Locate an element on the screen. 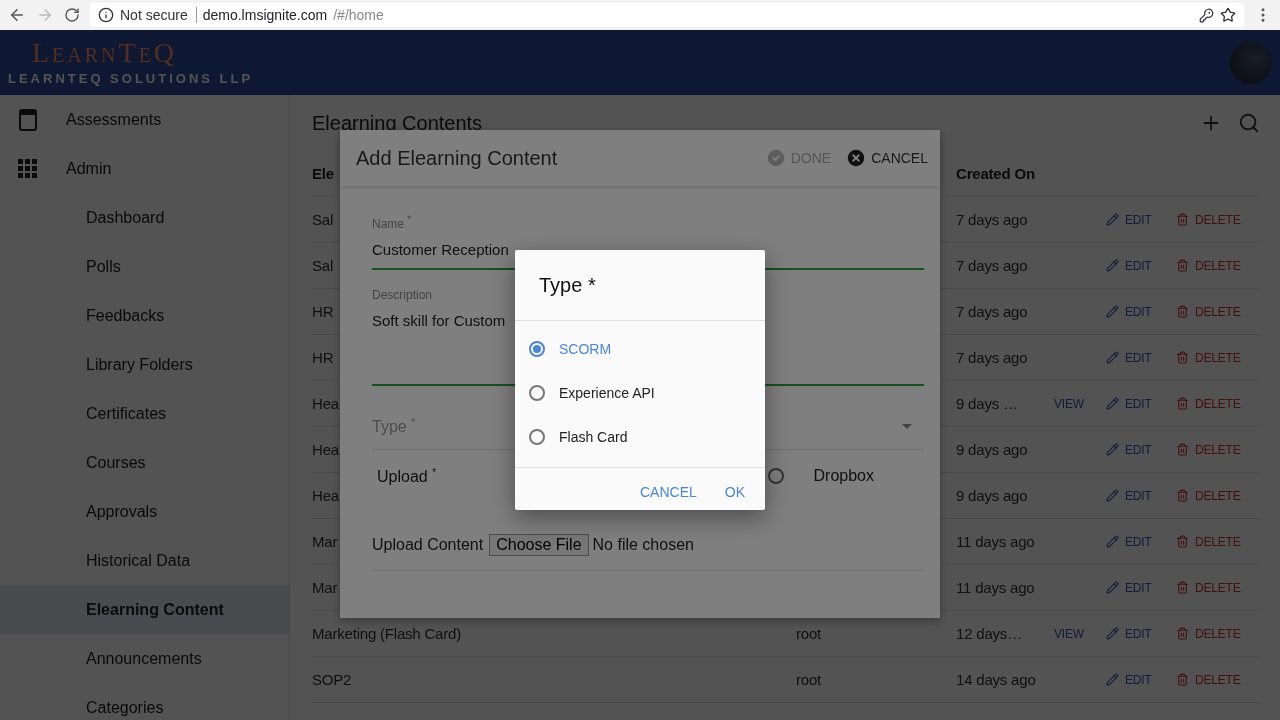 Image resolution: width=1280 pixels, height=720 pixels. table-cell: root is located at coordinates (809, 633).